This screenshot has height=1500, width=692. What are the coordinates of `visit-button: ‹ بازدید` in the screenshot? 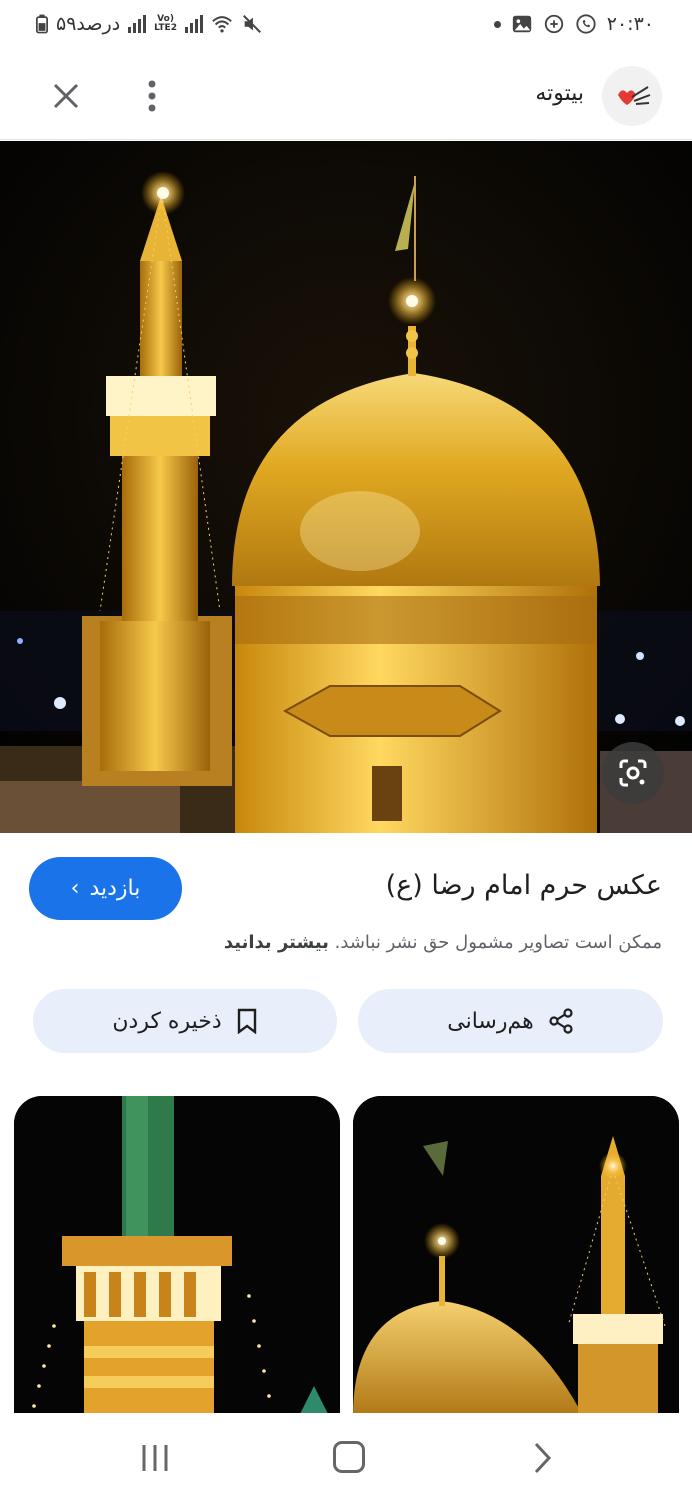 It's located at (105, 888).